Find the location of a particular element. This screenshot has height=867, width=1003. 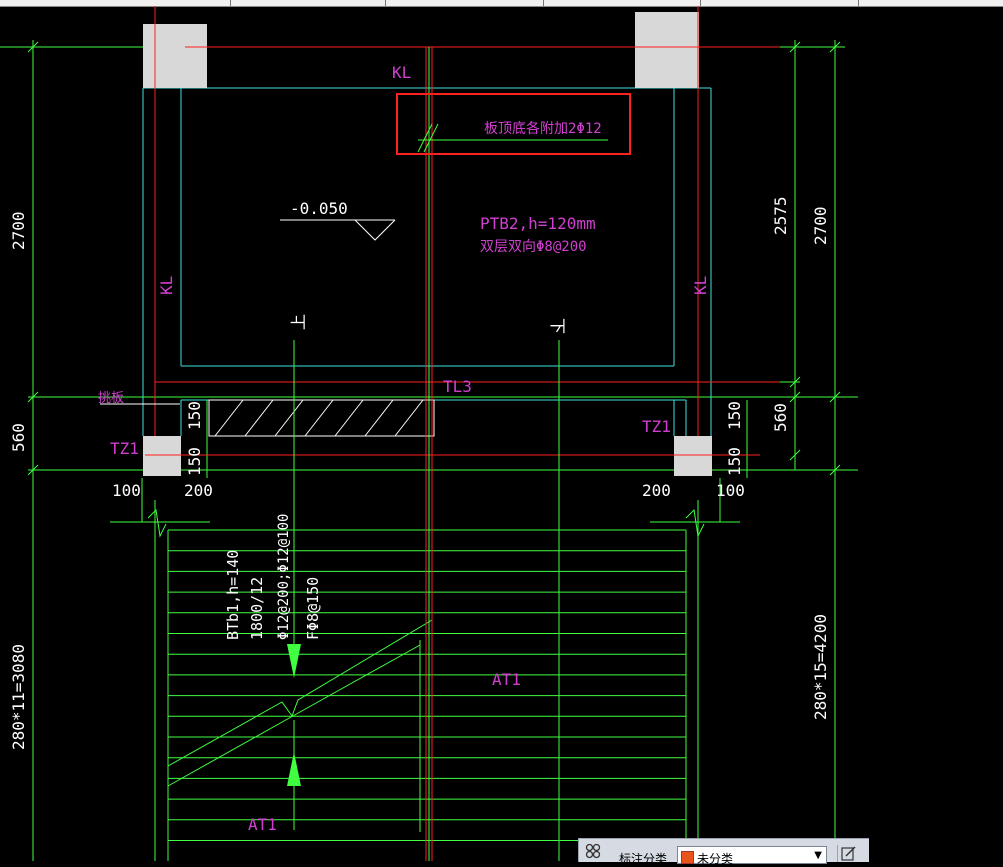

annotation-category-label: 标注分类 is located at coordinates (643, 859).